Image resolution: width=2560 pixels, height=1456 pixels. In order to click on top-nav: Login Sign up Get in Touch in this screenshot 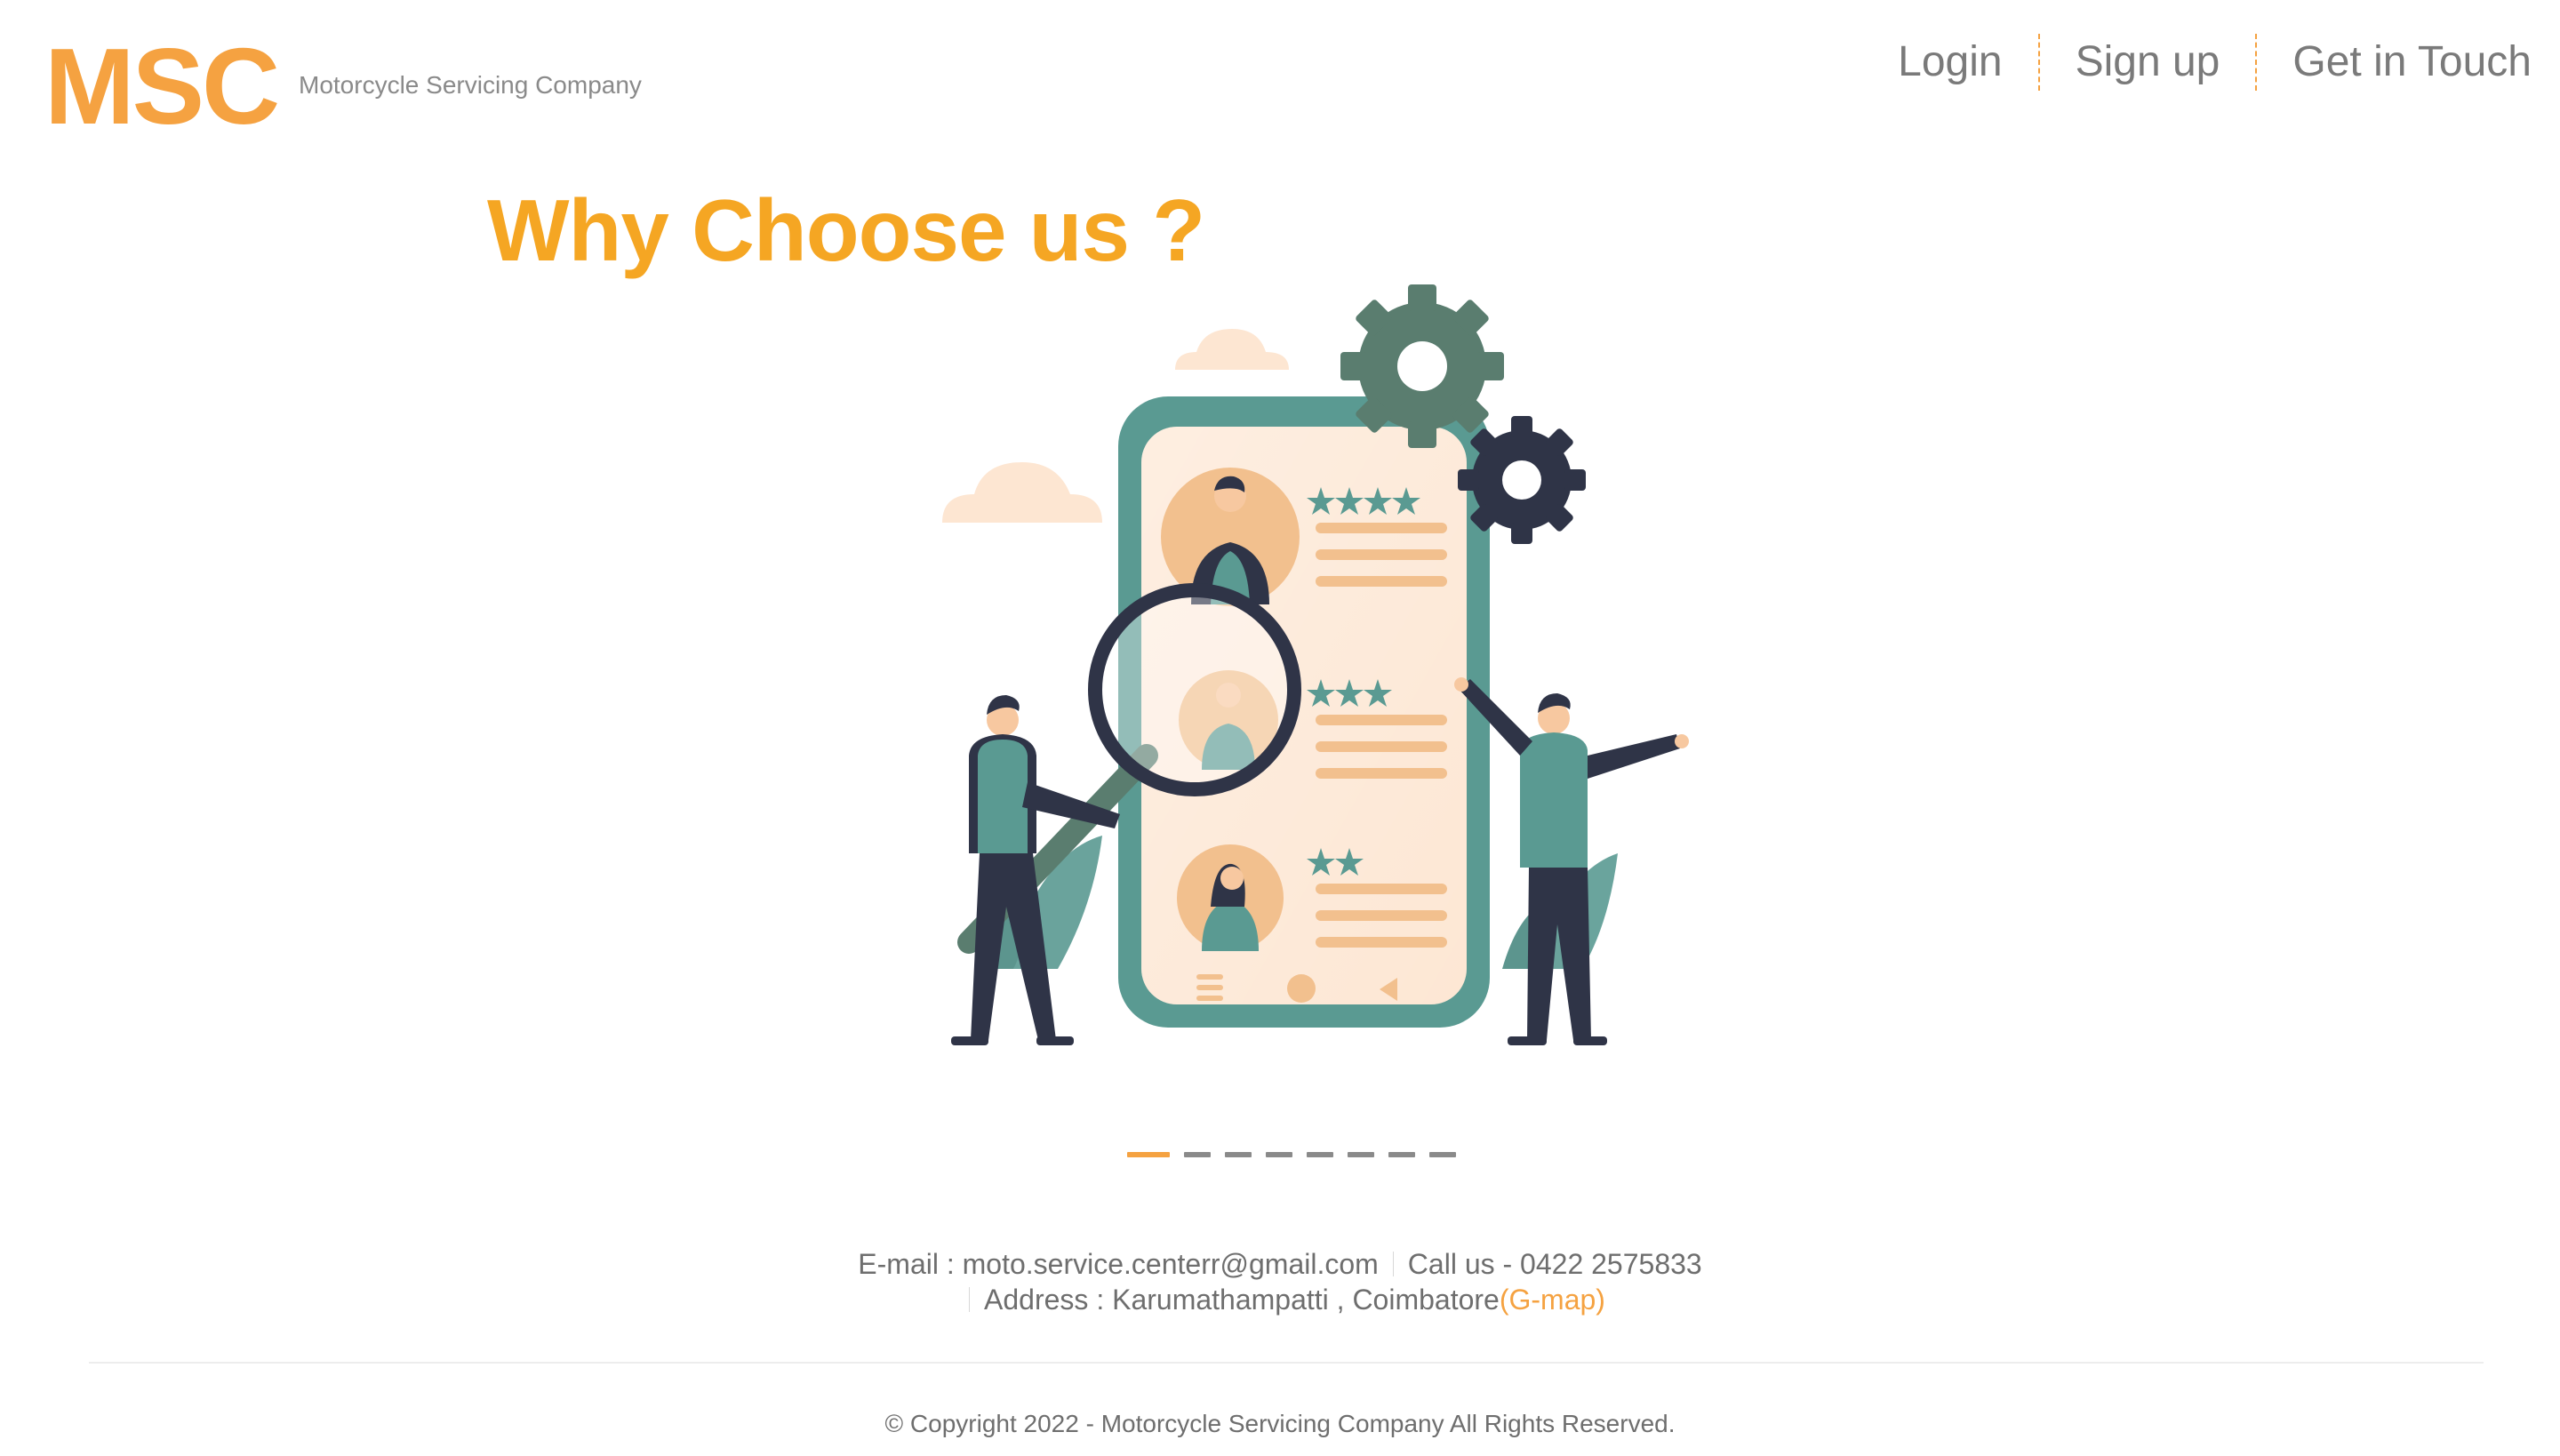, I will do `click(2197, 62)`.